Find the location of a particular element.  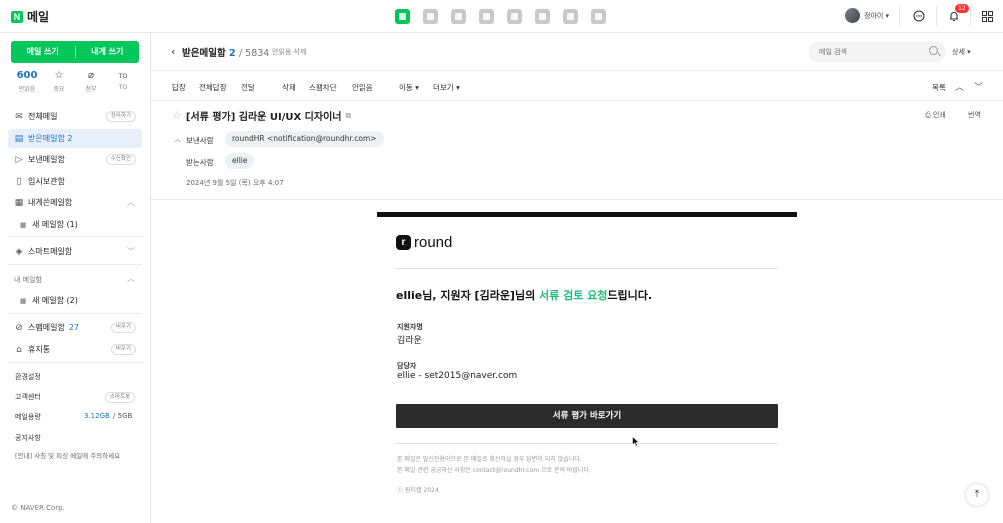

smartbot-button: 스마트봇 is located at coordinates (120, 397).